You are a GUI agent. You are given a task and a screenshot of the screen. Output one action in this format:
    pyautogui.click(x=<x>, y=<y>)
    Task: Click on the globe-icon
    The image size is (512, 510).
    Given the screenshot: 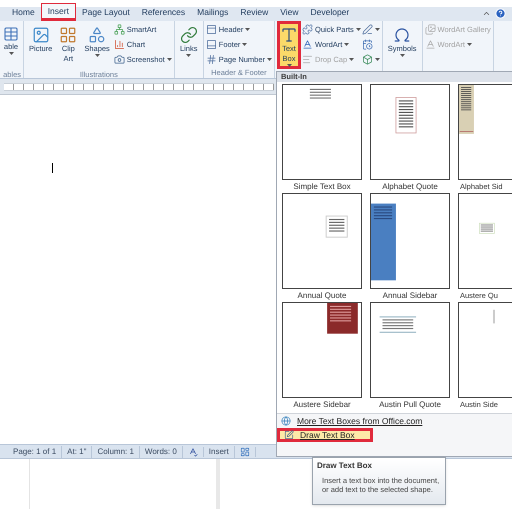 What is the action you would take?
    pyautogui.click(x=286, y=421)
    